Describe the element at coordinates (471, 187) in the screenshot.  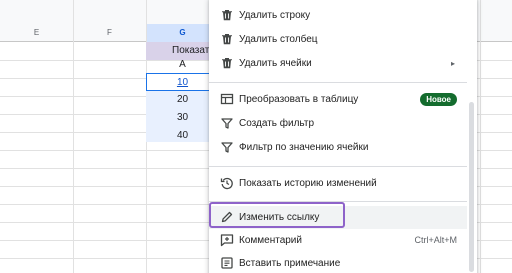
I see `scrollbar-thumb` at that location.